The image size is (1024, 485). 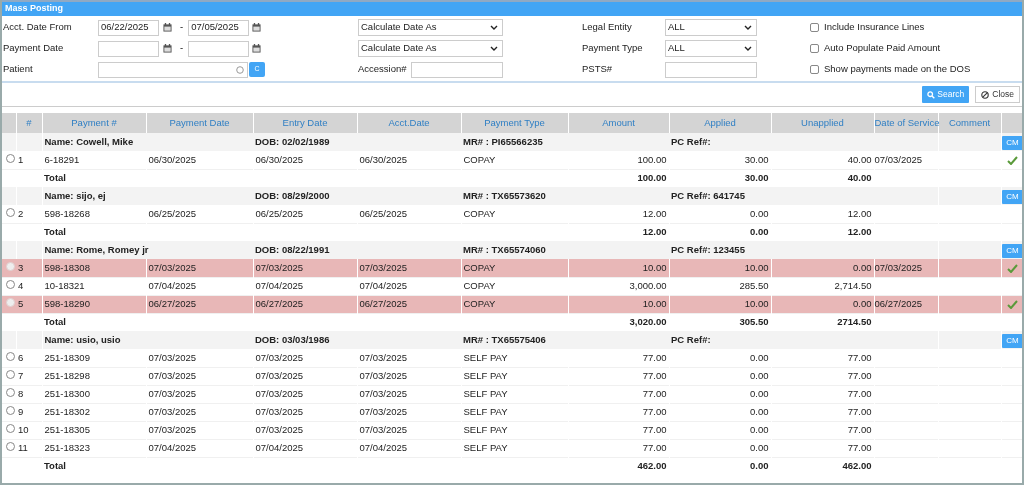 What do you see at coordinates (292, 141) in the screenshot?
I see `date-of-birth: DOB: 02/02/1989` at bounding box center [292, 141].